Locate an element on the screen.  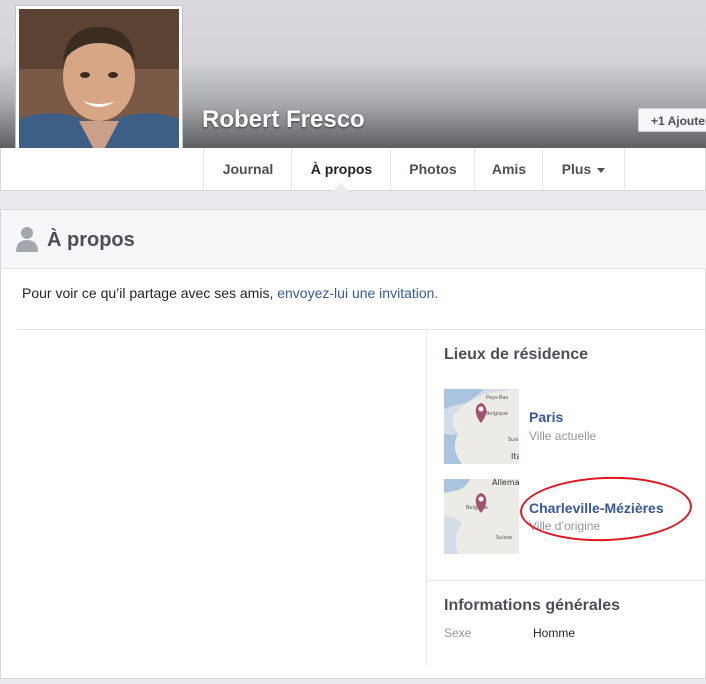
add-friend-icon: +1 is located at coordinates (659, 121).